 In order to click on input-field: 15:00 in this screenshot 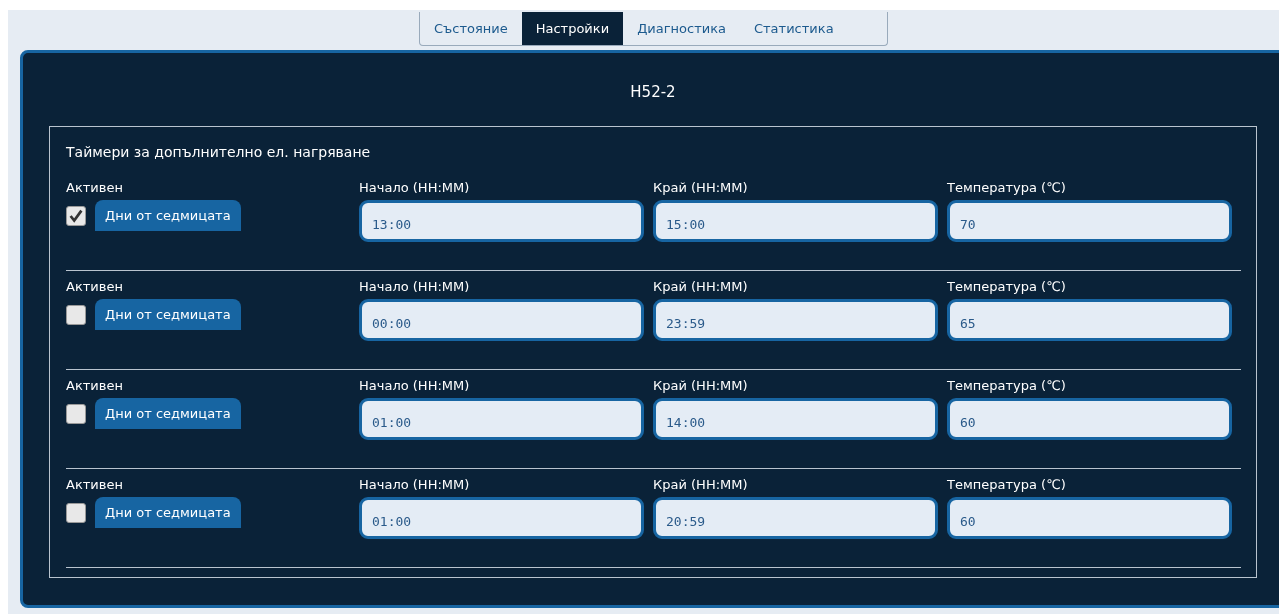, I will do `click(795, 221)`.